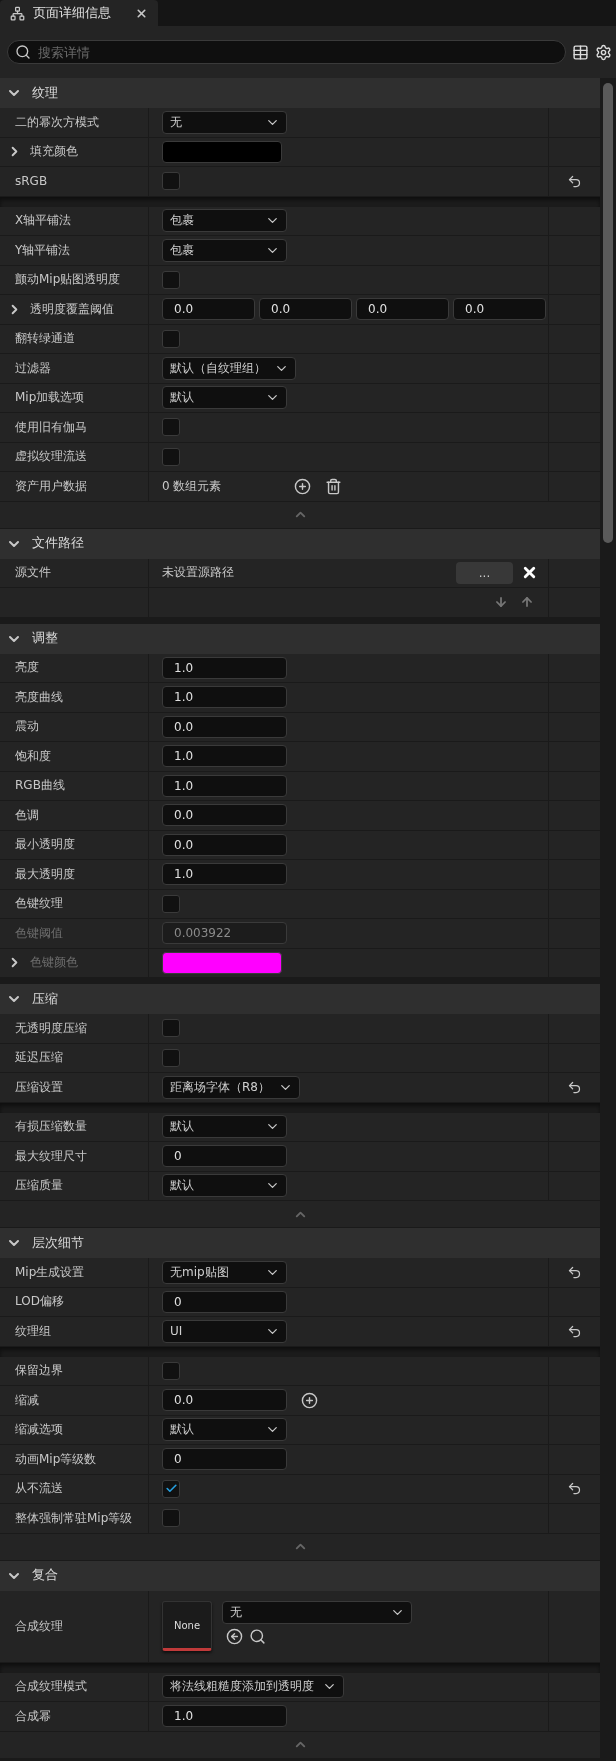 The width and height of the screenshot is (616, 1761). Describe the element at coordinates (40, 786) in the screenshot. I see `property-label: RGB曲线` at that location.